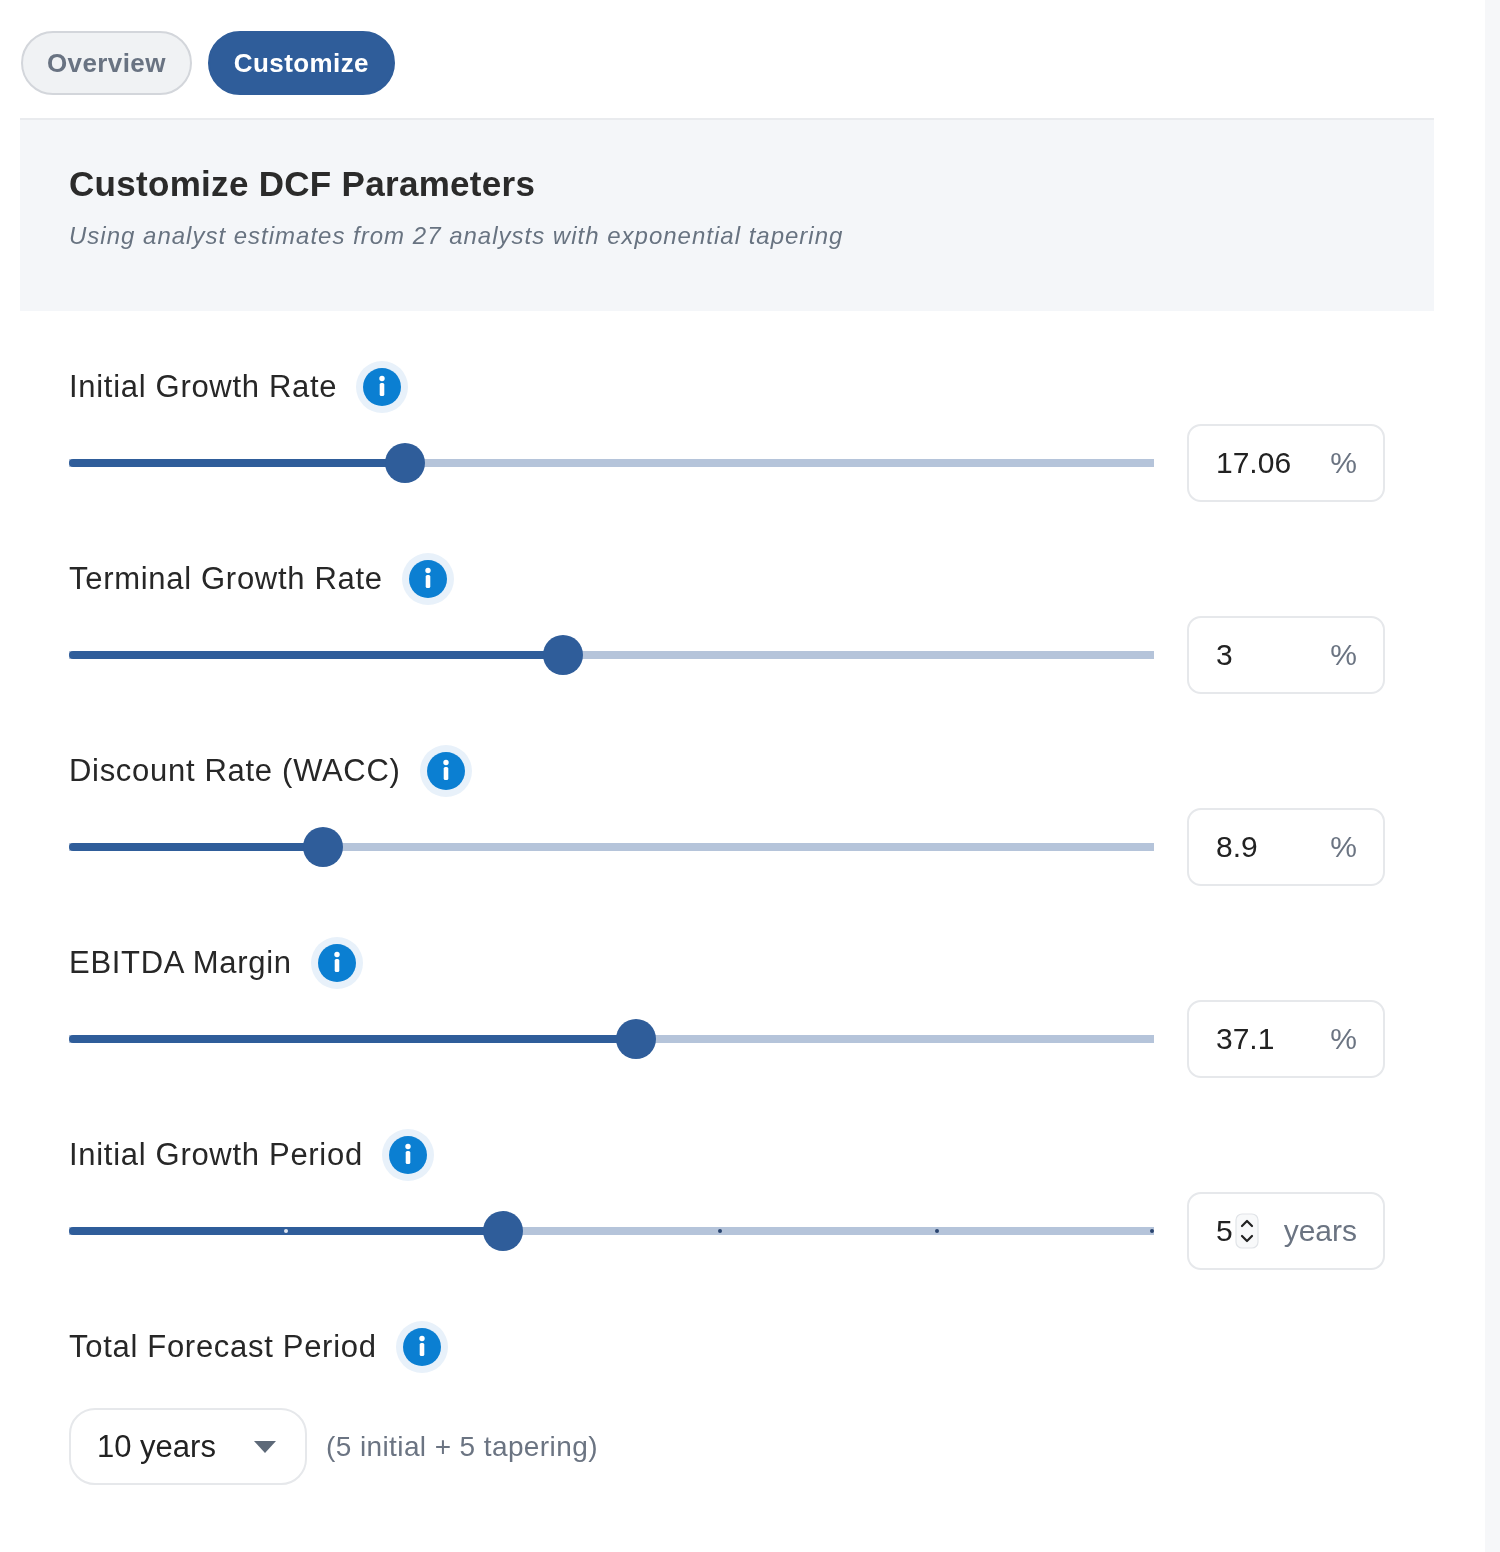  I want to click on spinner-icon, so click(1246, 1231).